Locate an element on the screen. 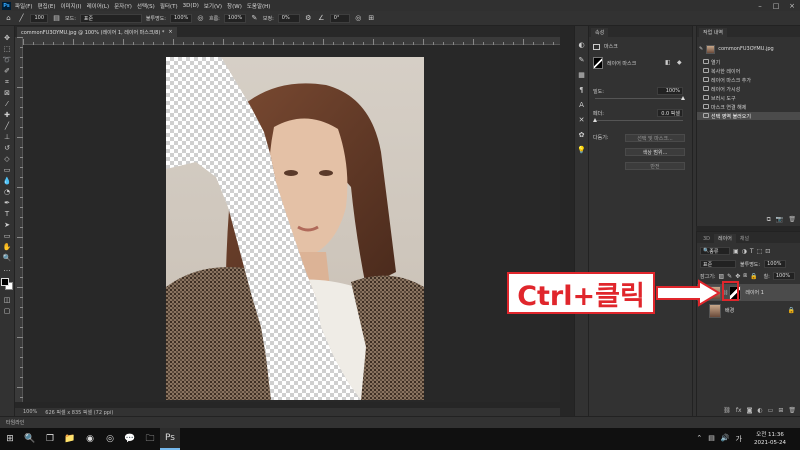 The width and height of the screenshot is (800, 450). screen-mode-icon: ▢ is located at coordinates (7, 311).